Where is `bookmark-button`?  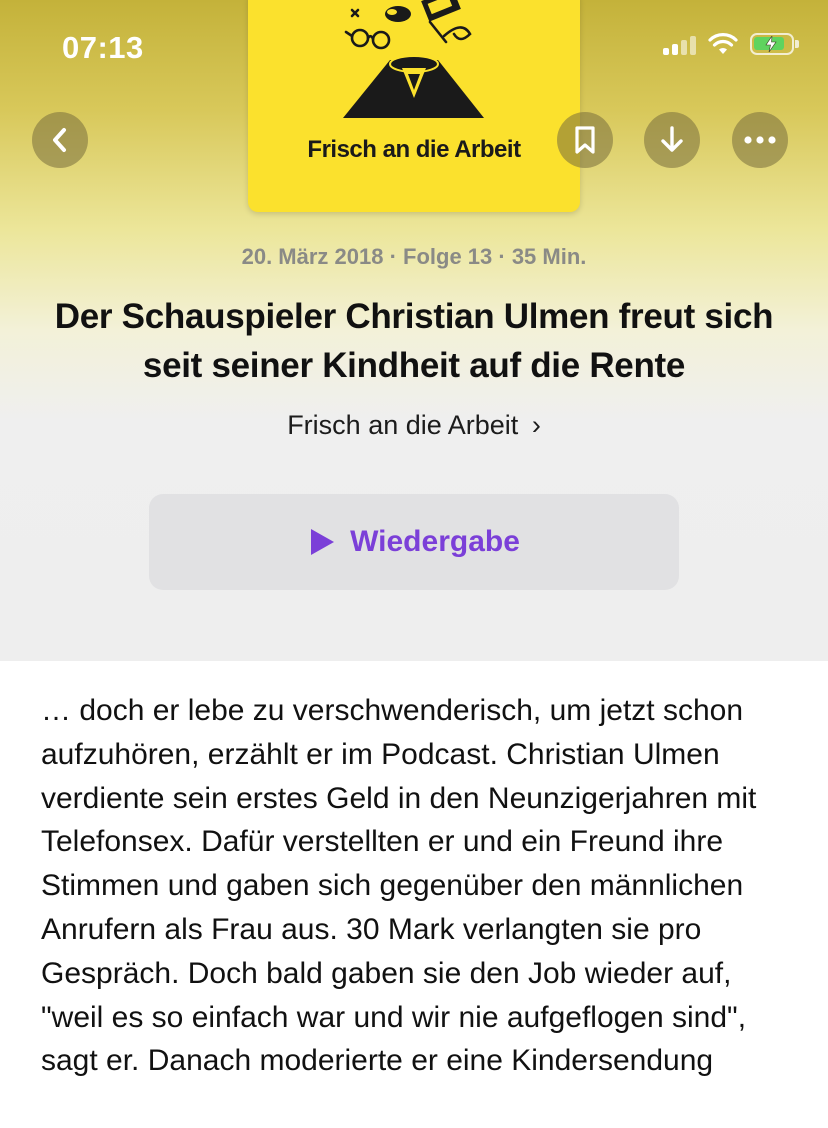 bookmark-button is located at coordinates (585, 140).